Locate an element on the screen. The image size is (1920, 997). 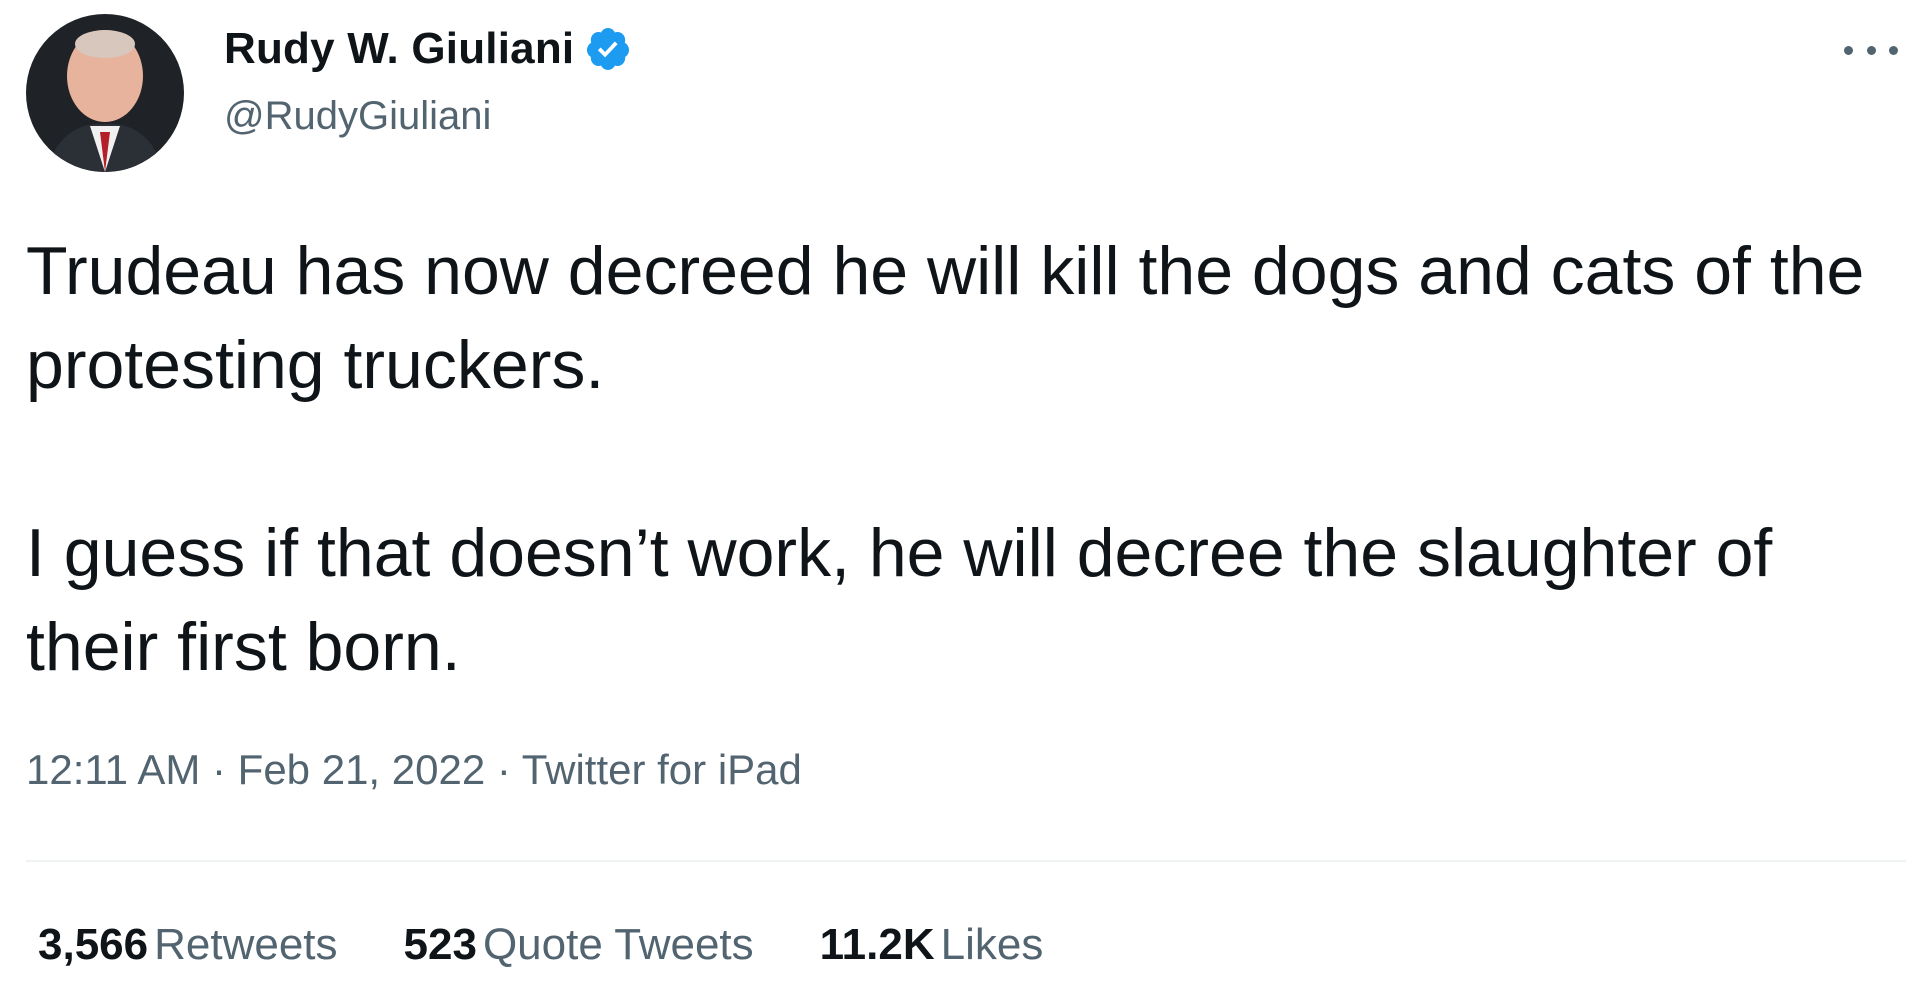
author-name-row: Rudy W. Giuliani is located at coordinates (428, 49).